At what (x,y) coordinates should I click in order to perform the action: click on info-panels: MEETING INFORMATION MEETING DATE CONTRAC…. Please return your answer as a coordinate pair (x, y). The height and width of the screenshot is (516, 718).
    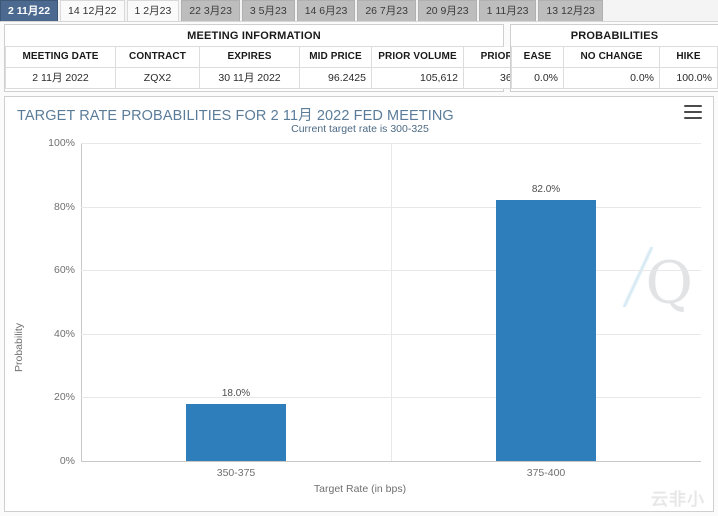
    Looking at the image, I should click on (359, 58).